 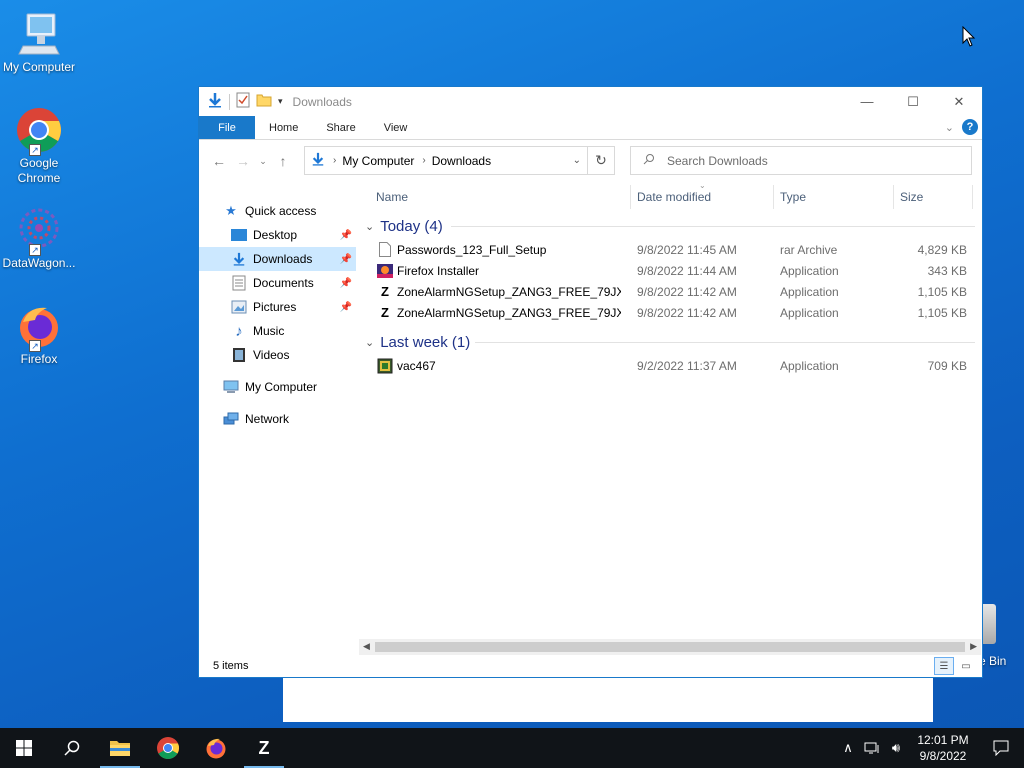 What do you see at coordinates (955, 666) in the screenshot?
I see `view-toggle: ☰ ▭` at bounding box center [955, 666].